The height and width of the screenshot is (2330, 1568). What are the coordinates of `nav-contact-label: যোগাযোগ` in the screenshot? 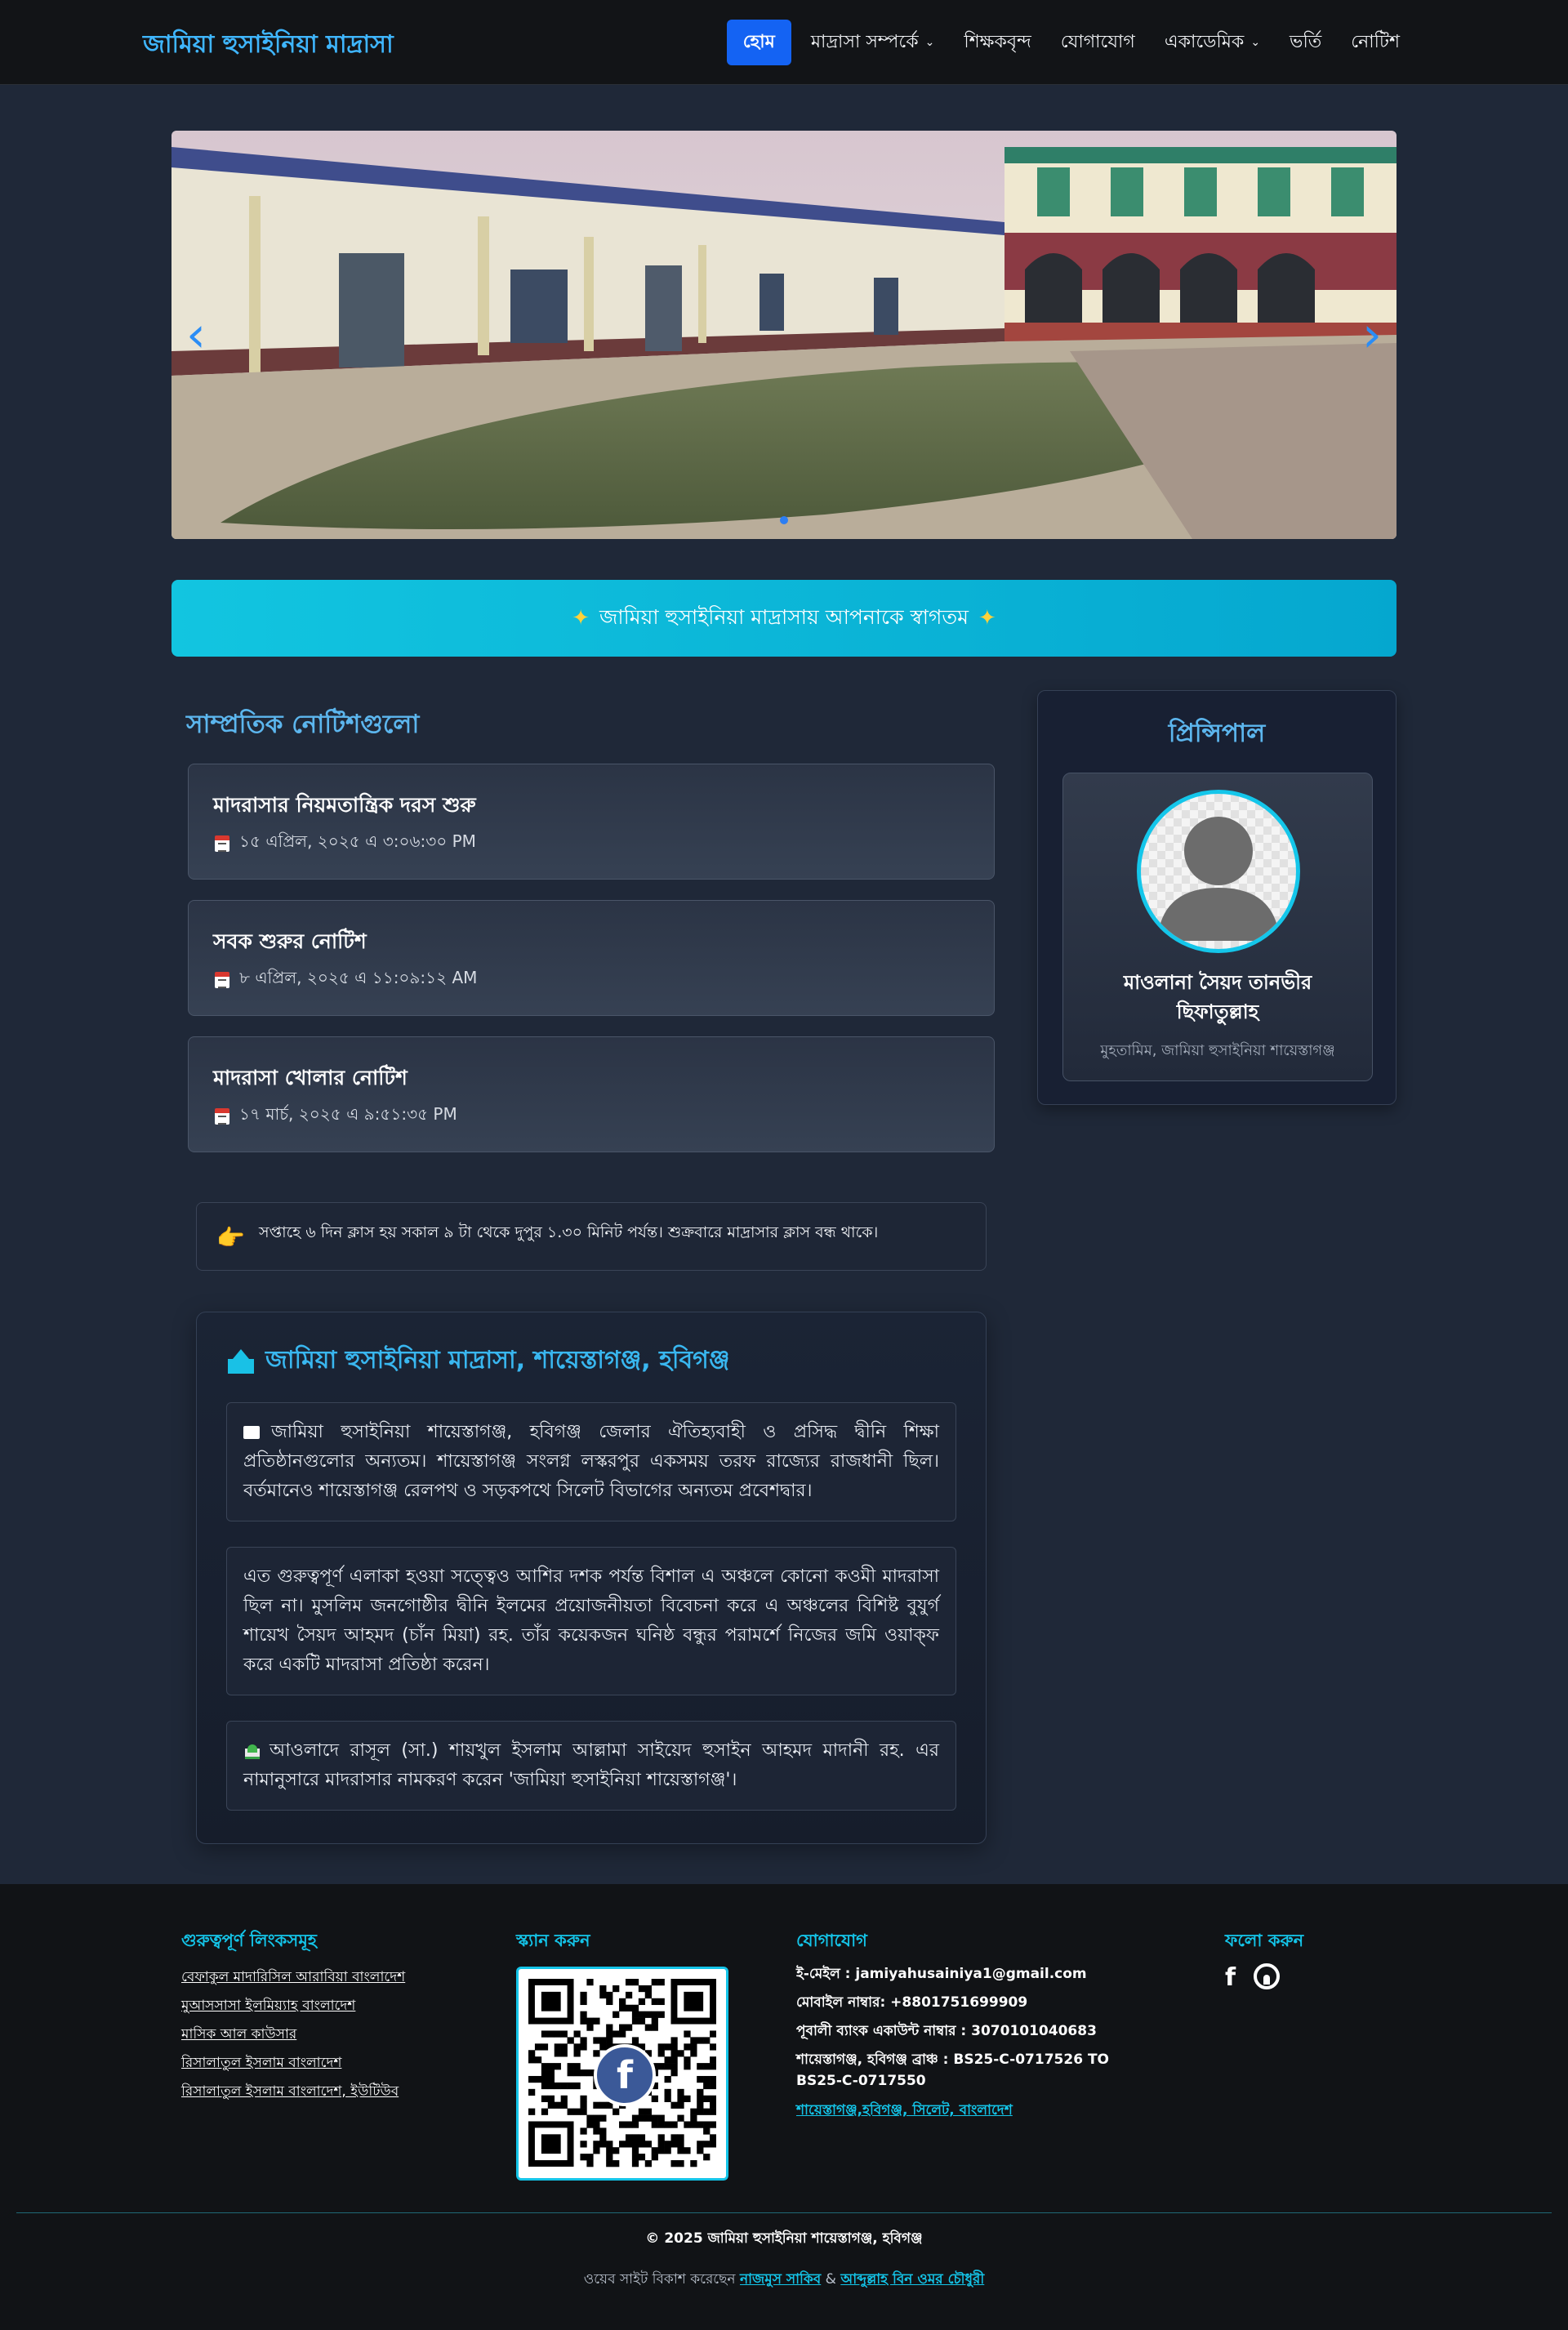 It's located at (1097, 41).